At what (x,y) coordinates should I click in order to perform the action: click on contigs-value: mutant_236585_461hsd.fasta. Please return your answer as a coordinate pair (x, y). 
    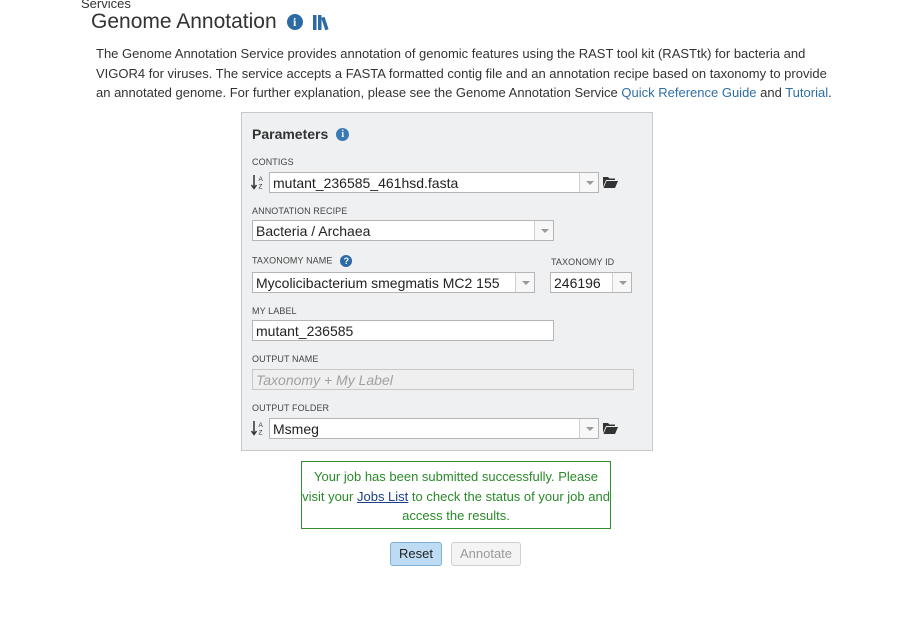
    Looking at the image, I should click on (366, 183).